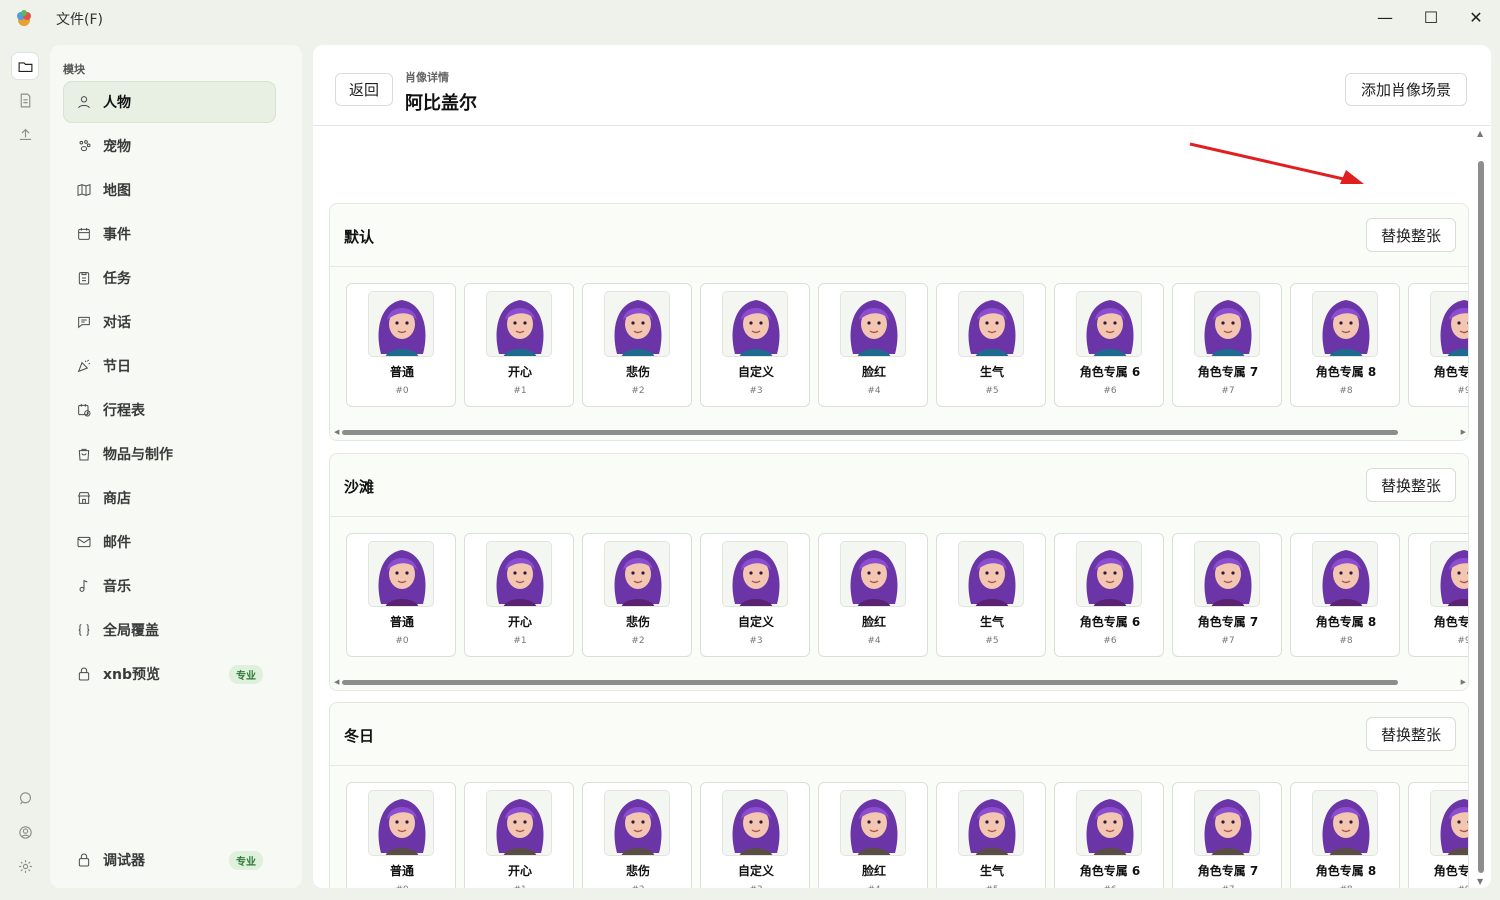  Describe the element at coordinates (756, 641) in the screenshot. I see `portrait-index: #3` at that location.